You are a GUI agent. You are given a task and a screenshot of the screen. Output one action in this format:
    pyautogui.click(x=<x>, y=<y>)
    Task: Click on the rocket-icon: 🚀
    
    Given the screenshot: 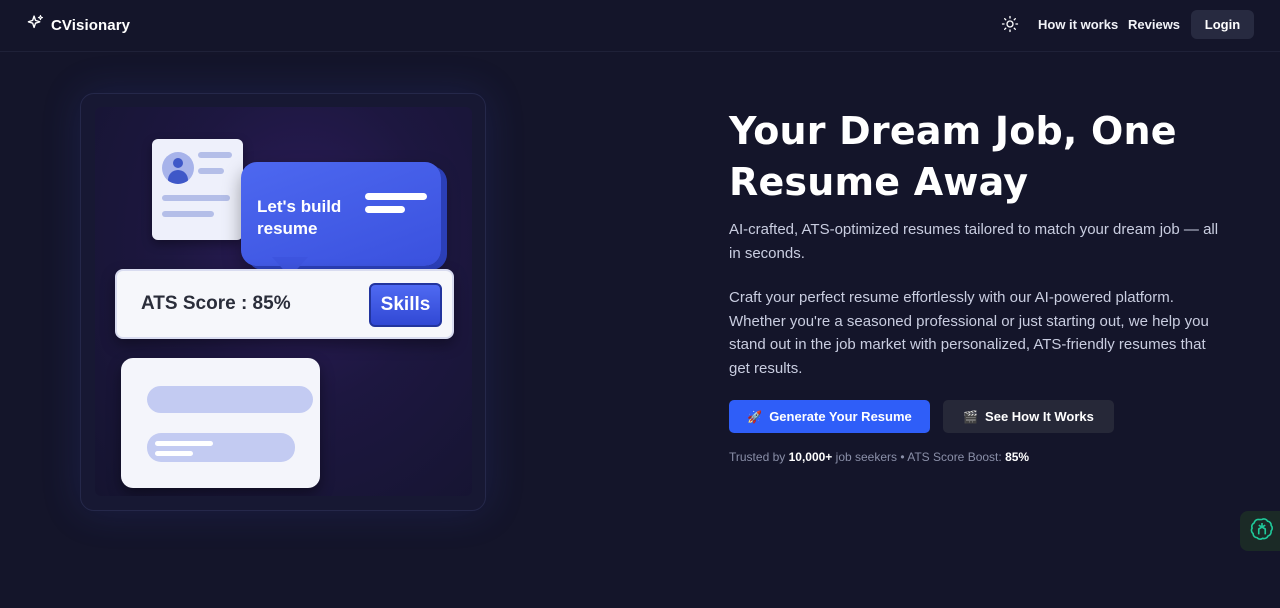 What is the action you would take?
    pyautogui.click(x=755, y=416)
    